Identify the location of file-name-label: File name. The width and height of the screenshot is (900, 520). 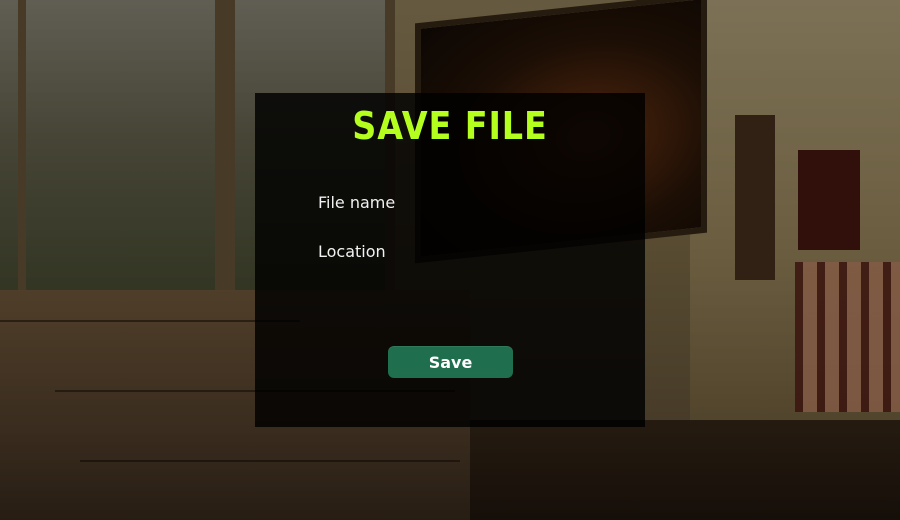
(357, 202).